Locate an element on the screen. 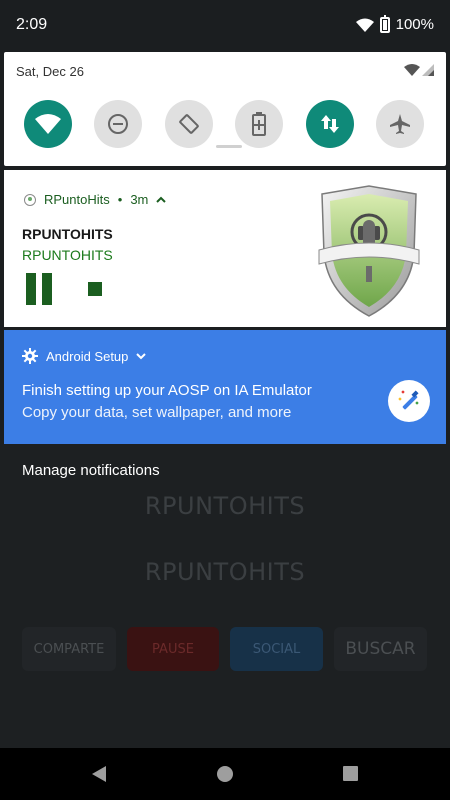 Image resolution: width=450 pixels, height=800 pixels. bg-share-button: COMPARTE is located at coordinates (69, 649).